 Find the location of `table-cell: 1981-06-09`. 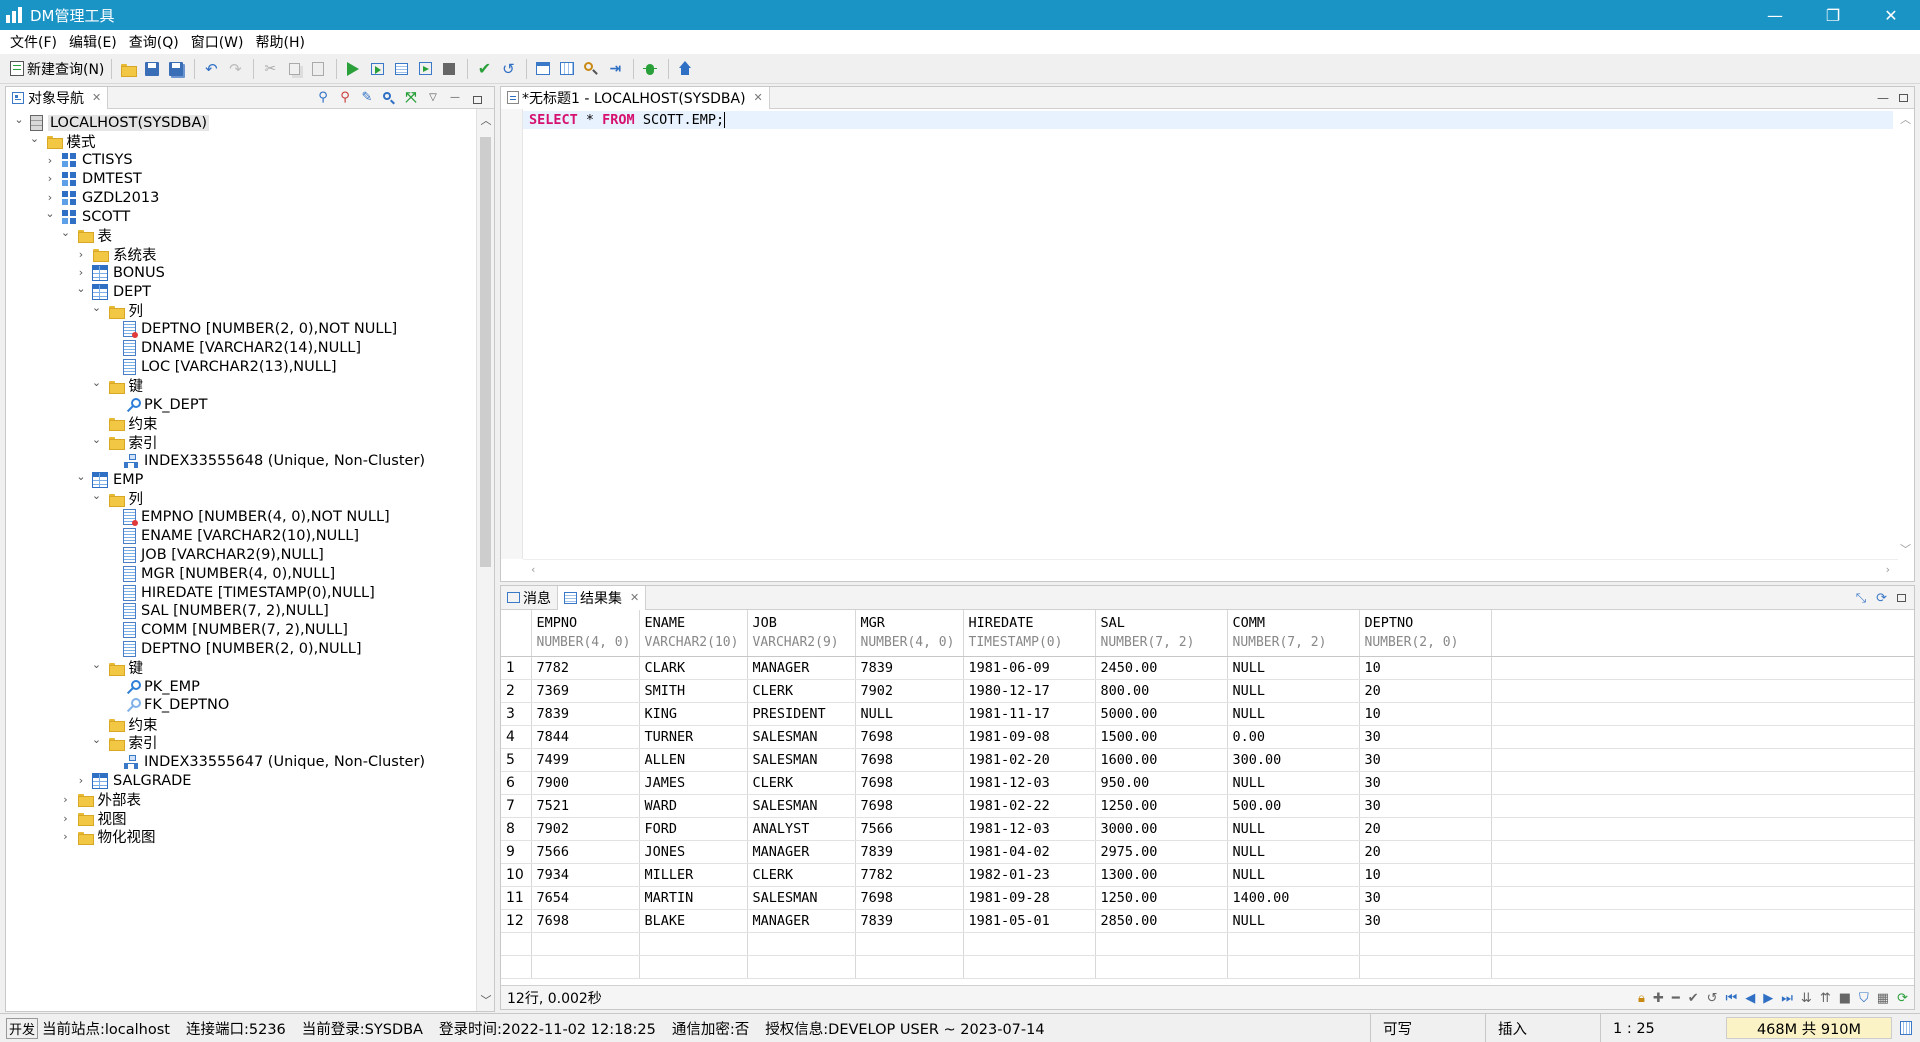

table-cell: 1981-06-09 is located at coordinates (1029, 668).